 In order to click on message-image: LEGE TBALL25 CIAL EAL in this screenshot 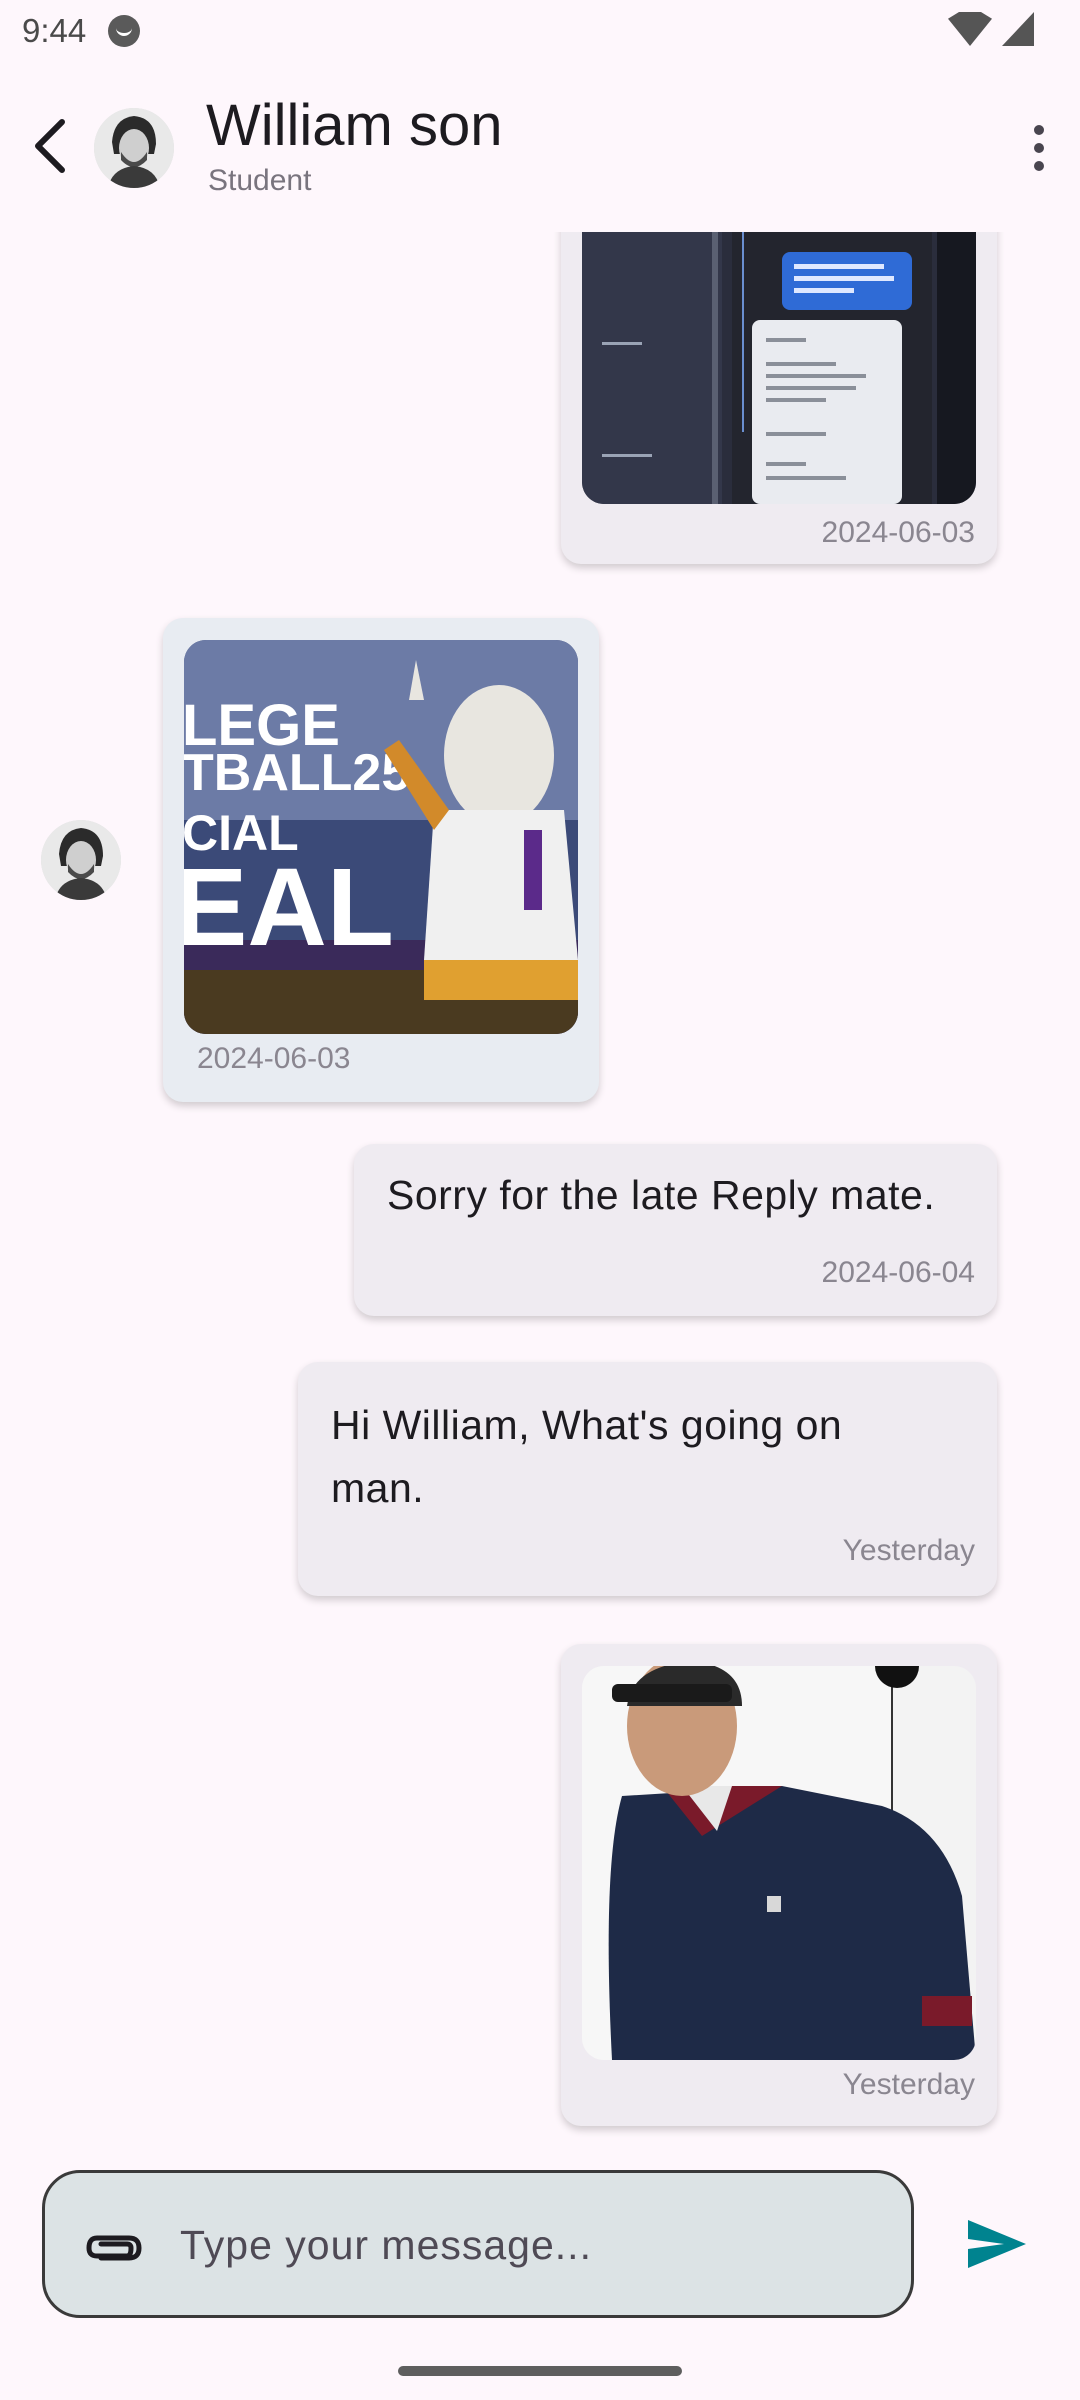, I will do `click(381, 837)`.